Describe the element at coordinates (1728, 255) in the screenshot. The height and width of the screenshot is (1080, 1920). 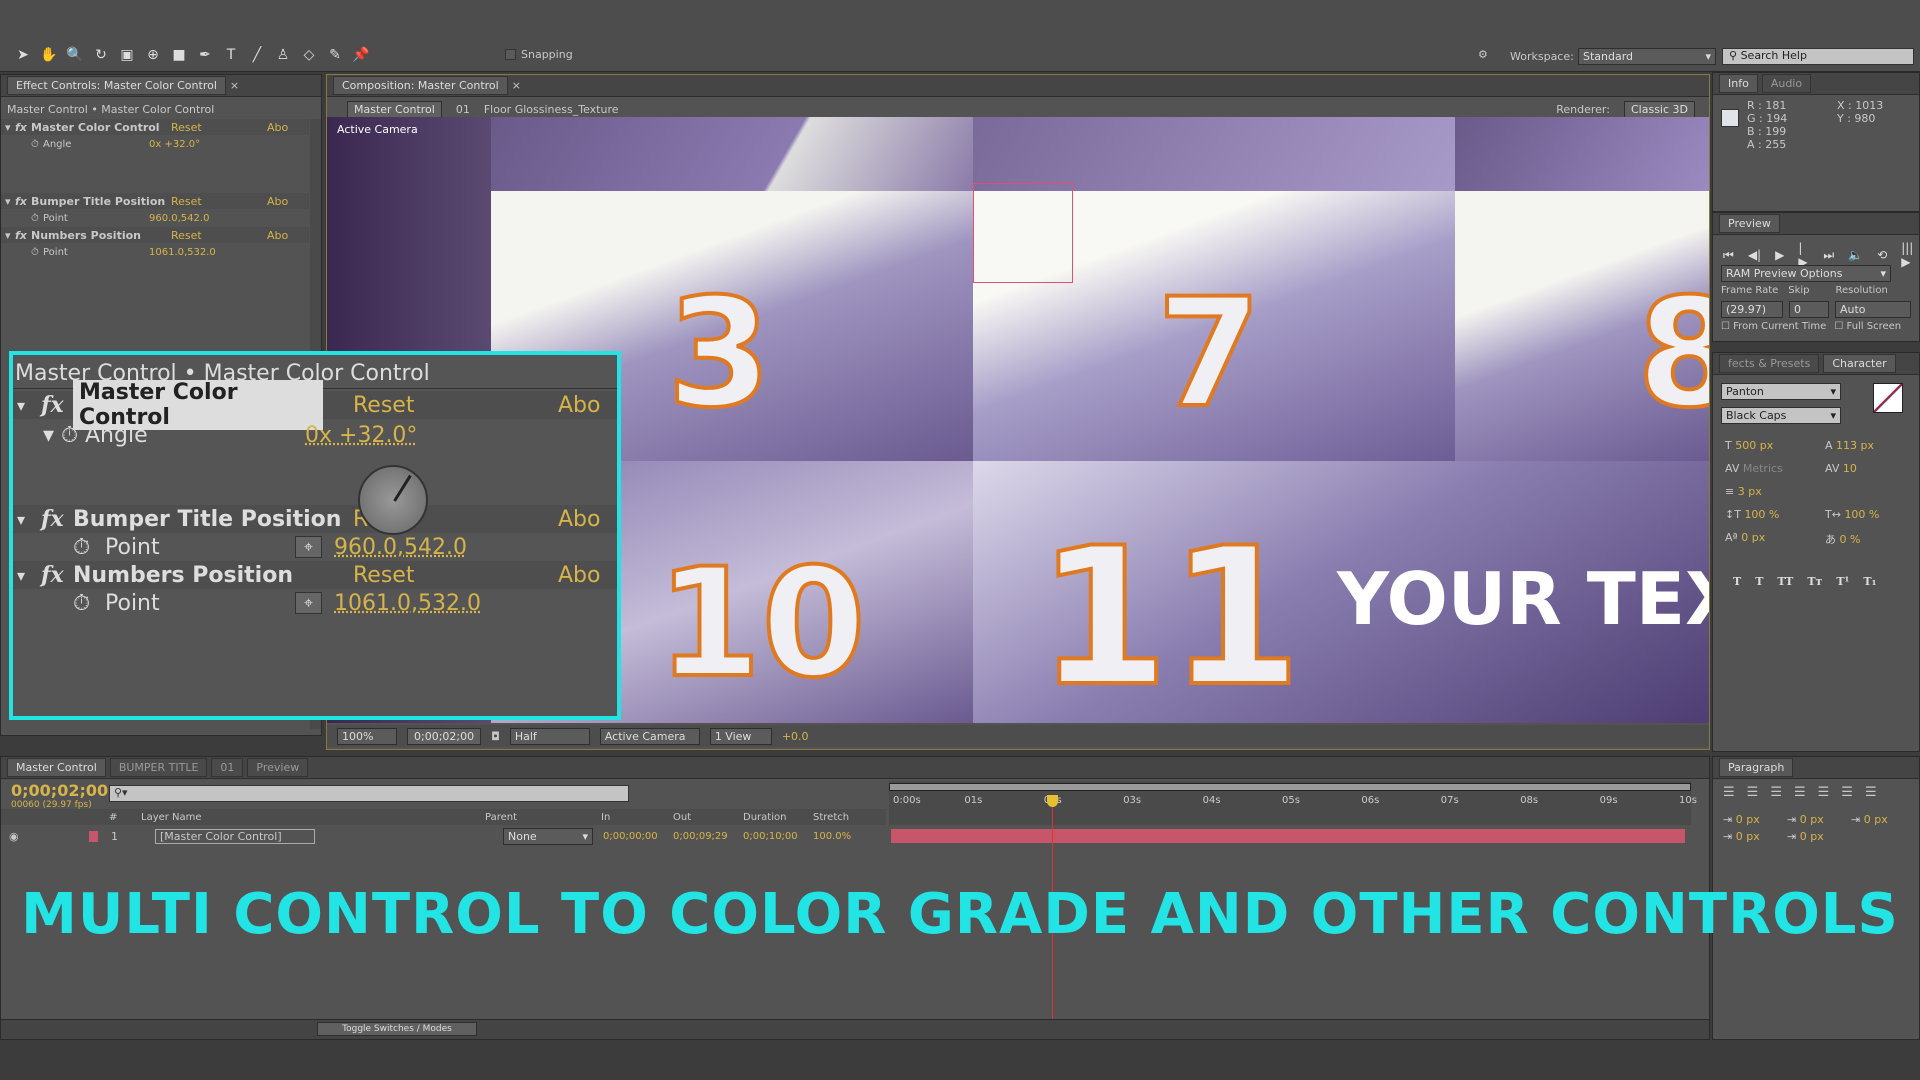
I see `first-frame-icon: ⏮` at that location.